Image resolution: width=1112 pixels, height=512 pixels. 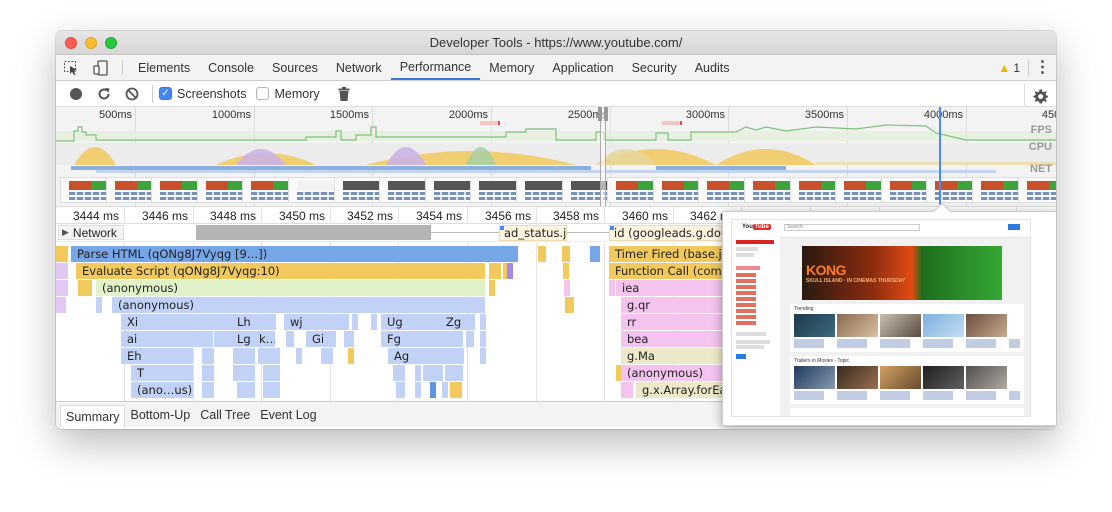 I want to click on tab-elements: Elements, so click(x=164, y=67).